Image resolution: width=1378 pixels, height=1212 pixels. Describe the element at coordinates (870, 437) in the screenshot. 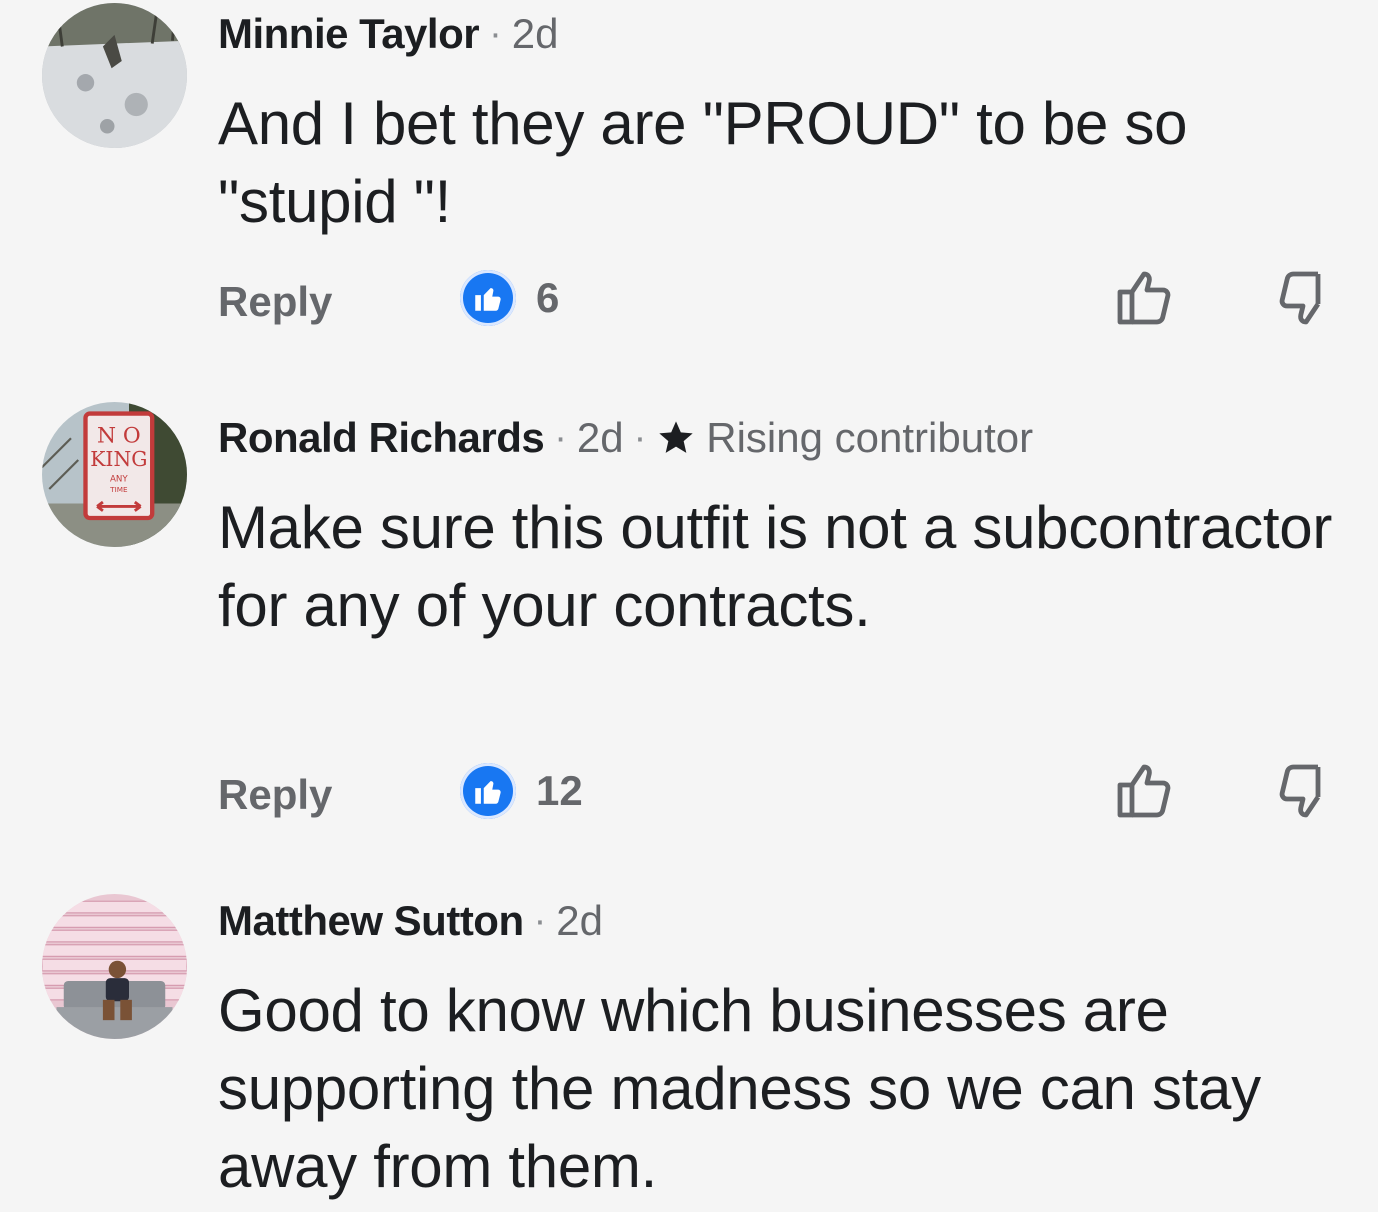

I see `badge-label: Rising contributor` at that location.